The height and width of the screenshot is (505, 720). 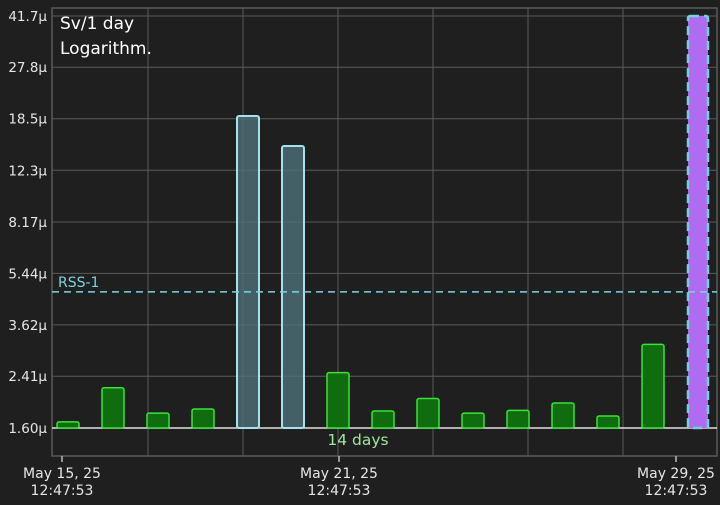 I want to click on x-tick-date: May 29, 25, so click(x=676, y=474).